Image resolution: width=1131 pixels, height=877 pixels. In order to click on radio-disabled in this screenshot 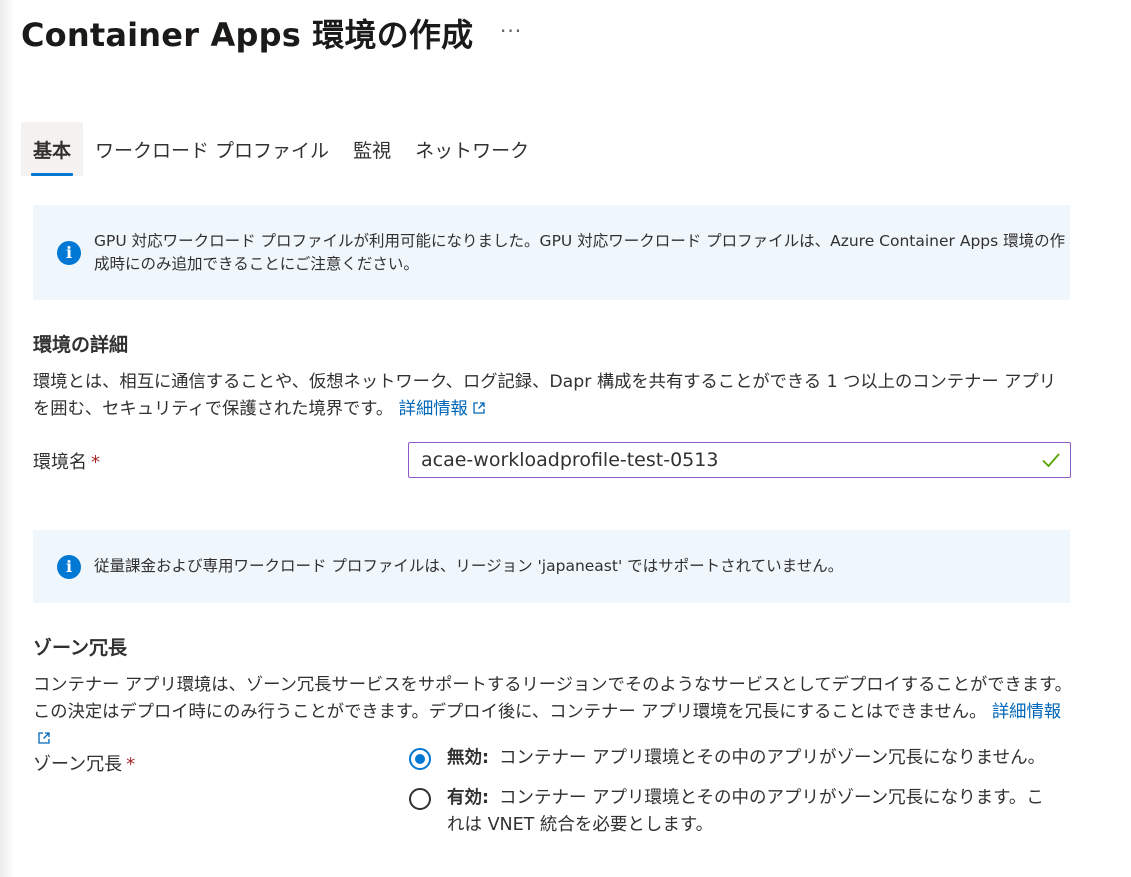, I will do `click(420, 759)`.